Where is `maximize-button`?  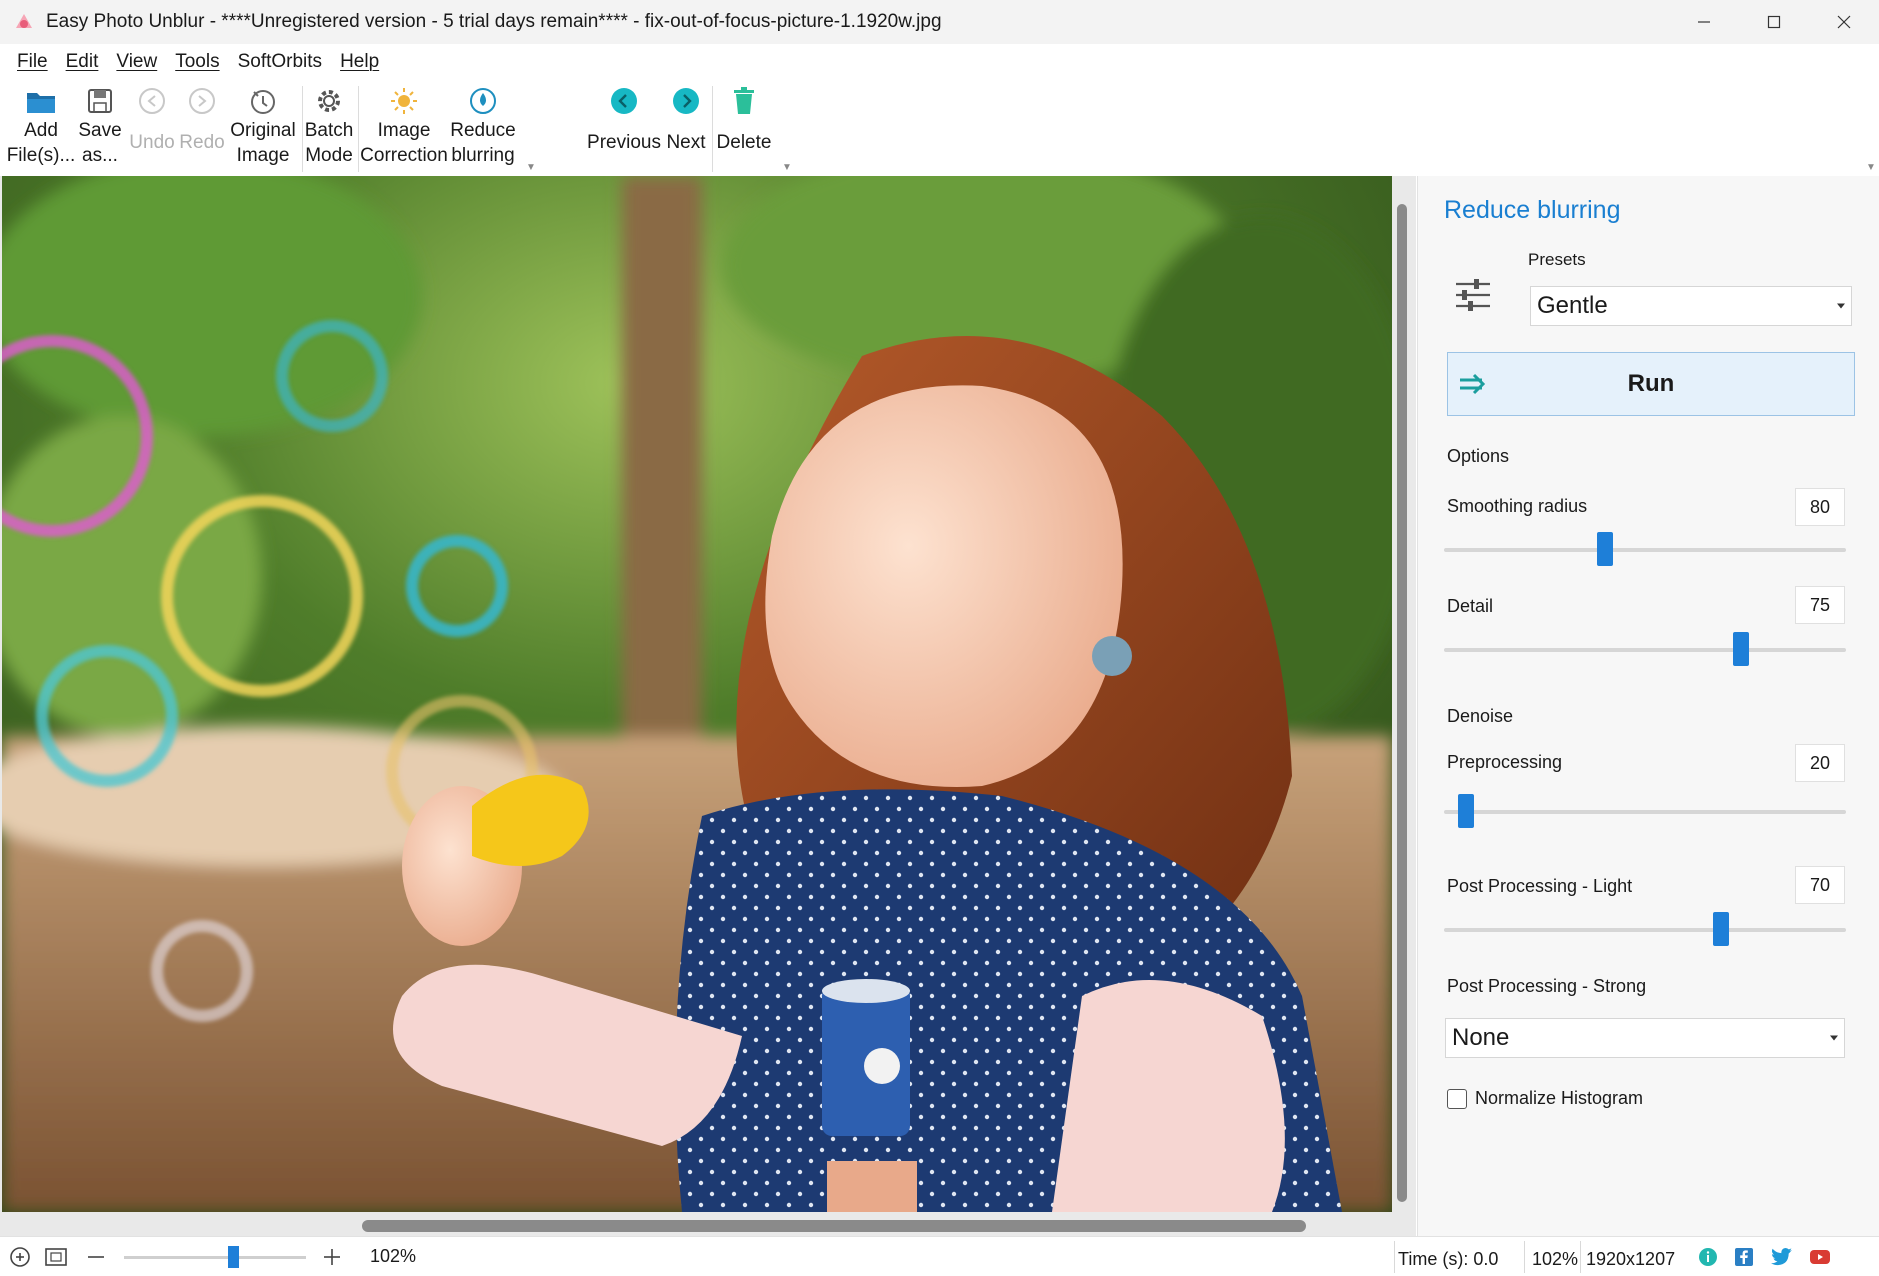
maximize-button is located at coordinates (1774, 22).